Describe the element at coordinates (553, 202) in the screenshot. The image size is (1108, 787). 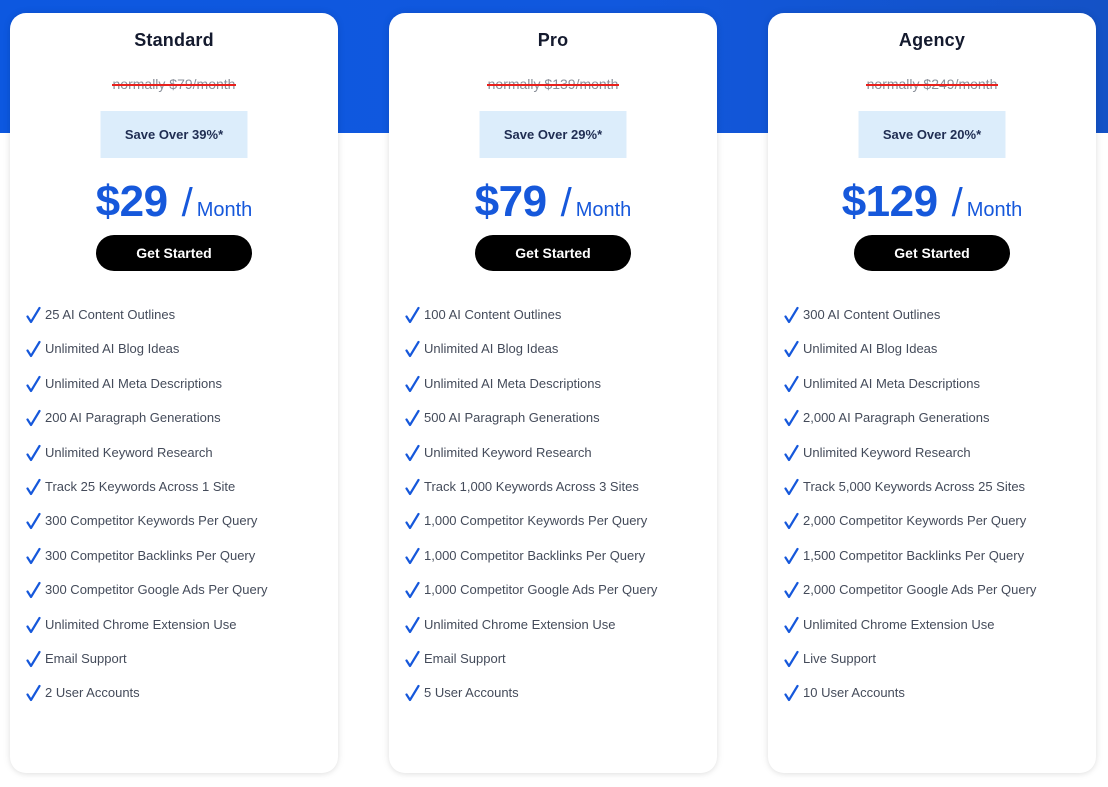
I see `price: $79 / Month` at that location.